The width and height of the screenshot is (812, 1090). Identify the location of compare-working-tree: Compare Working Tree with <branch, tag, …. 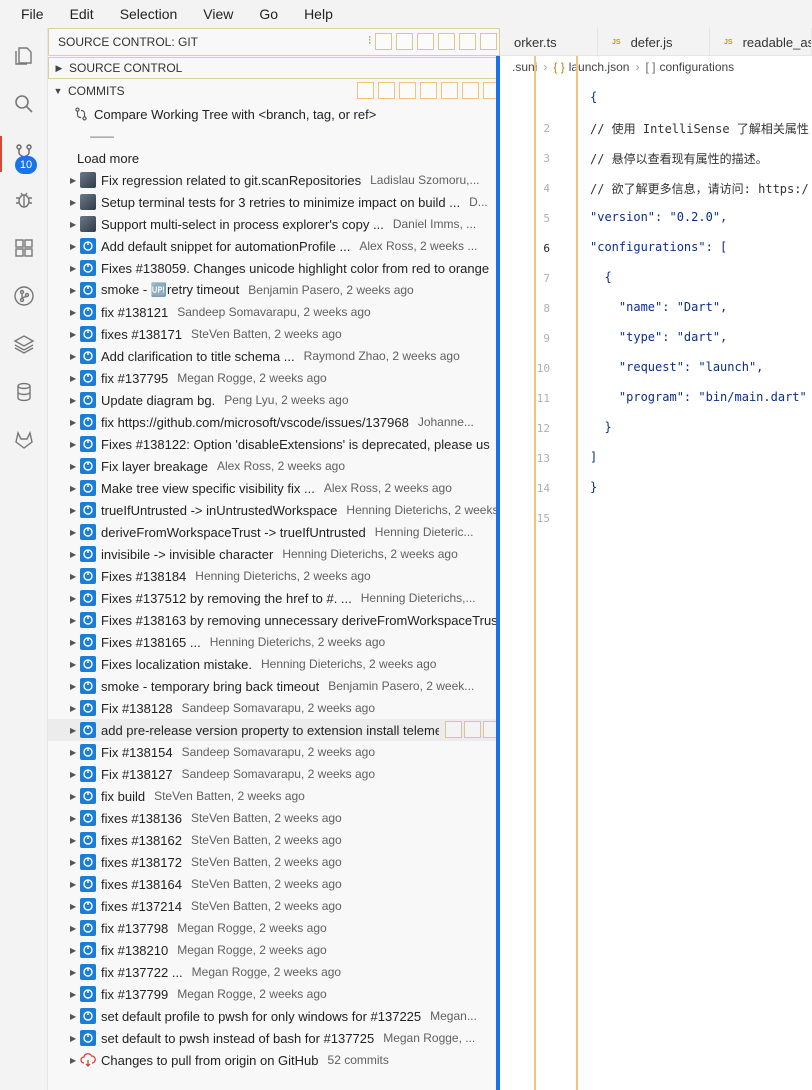
(274, 114).